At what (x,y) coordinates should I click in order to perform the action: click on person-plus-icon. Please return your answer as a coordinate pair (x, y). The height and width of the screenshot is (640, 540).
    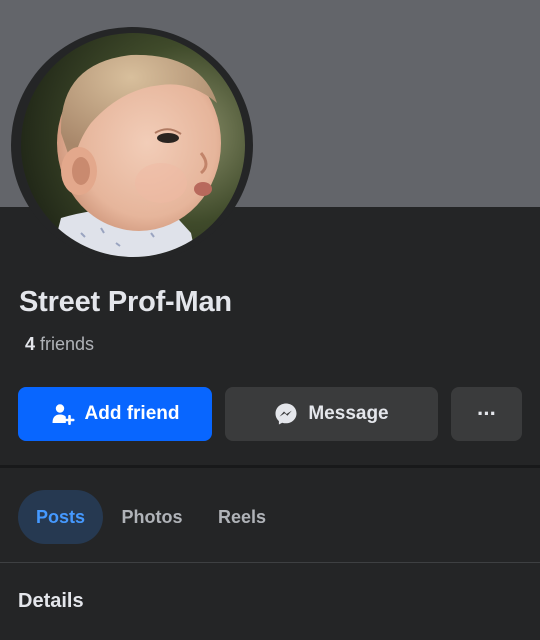
    Looking at the image, I should click on (63, 414).